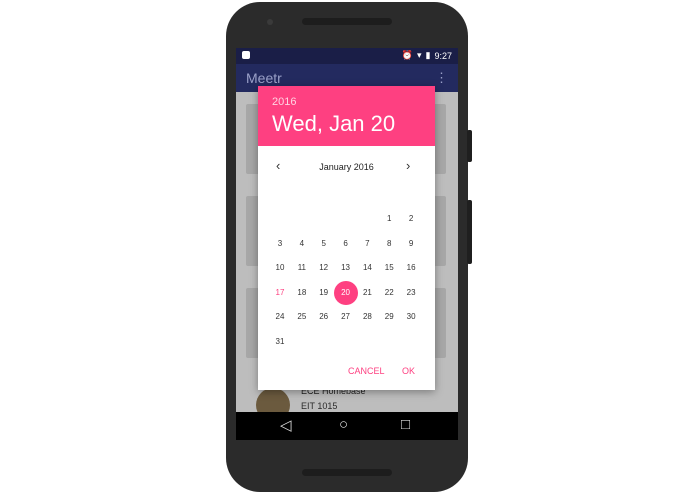 The image size is (695, 494). What do you see at coordinates (347, 472) in the screenshot?
I see `bottom-speaker` at bounding box center [347, 472].